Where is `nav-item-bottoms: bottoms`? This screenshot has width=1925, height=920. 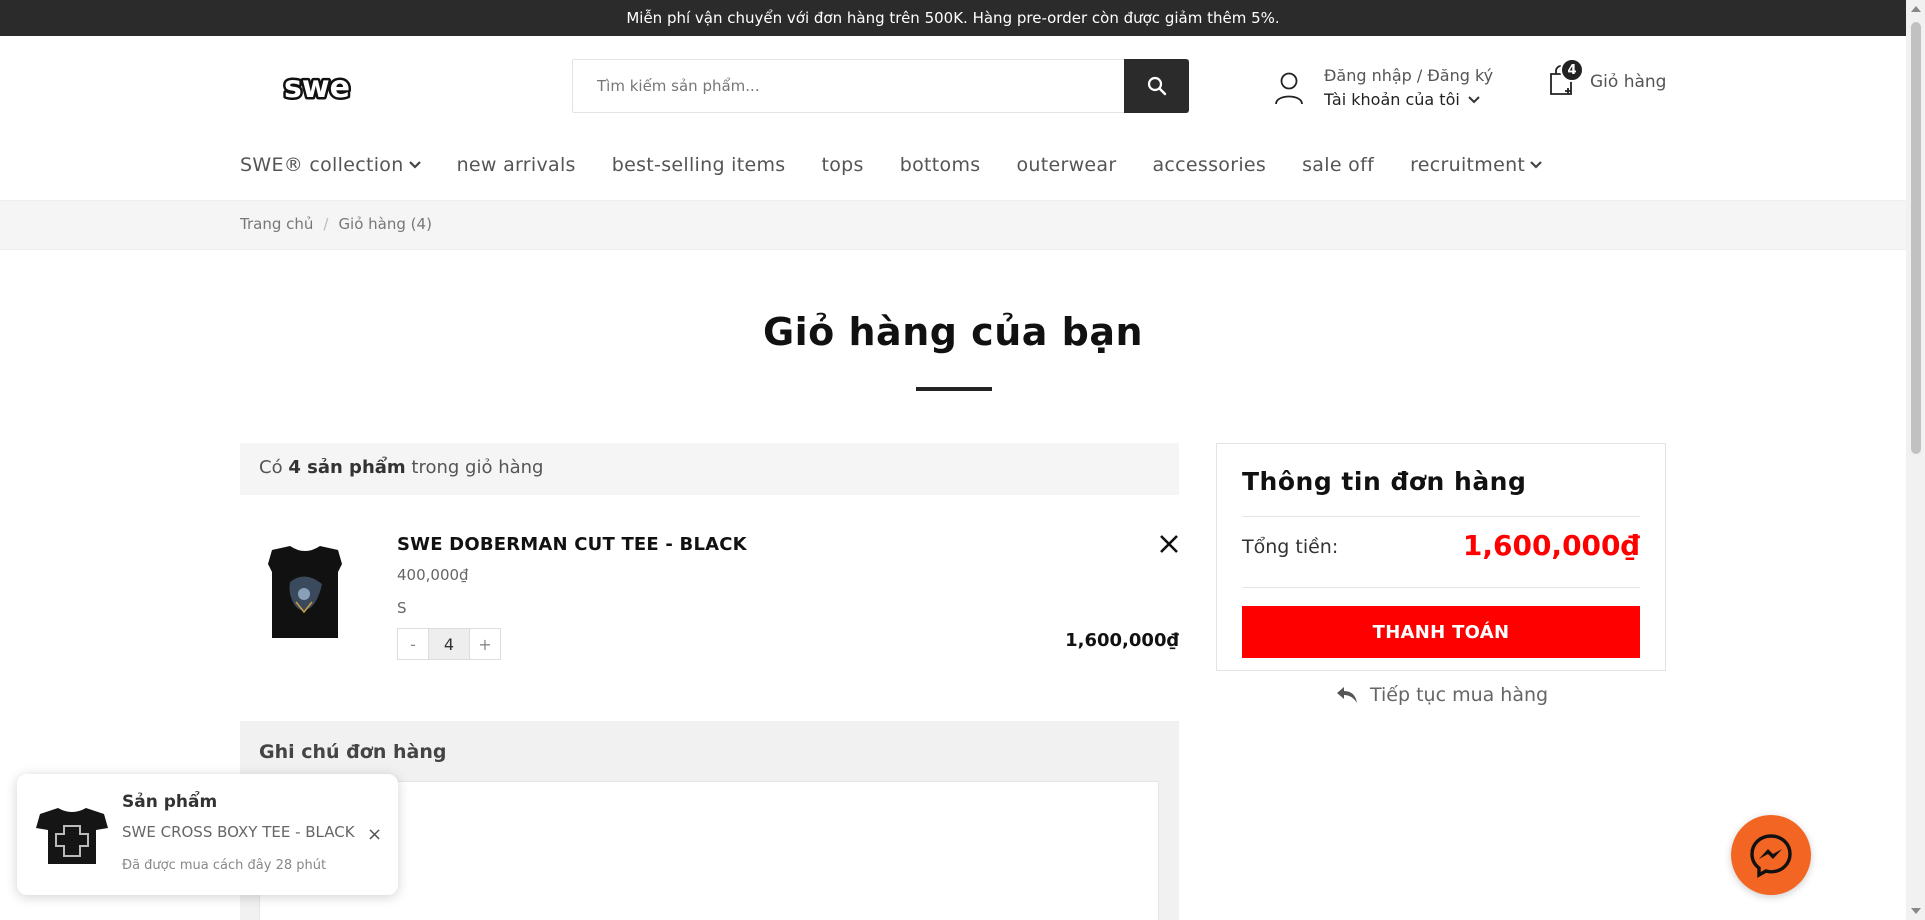
nav-item-bottoms: bottoms is located at coordinates (940, 165).